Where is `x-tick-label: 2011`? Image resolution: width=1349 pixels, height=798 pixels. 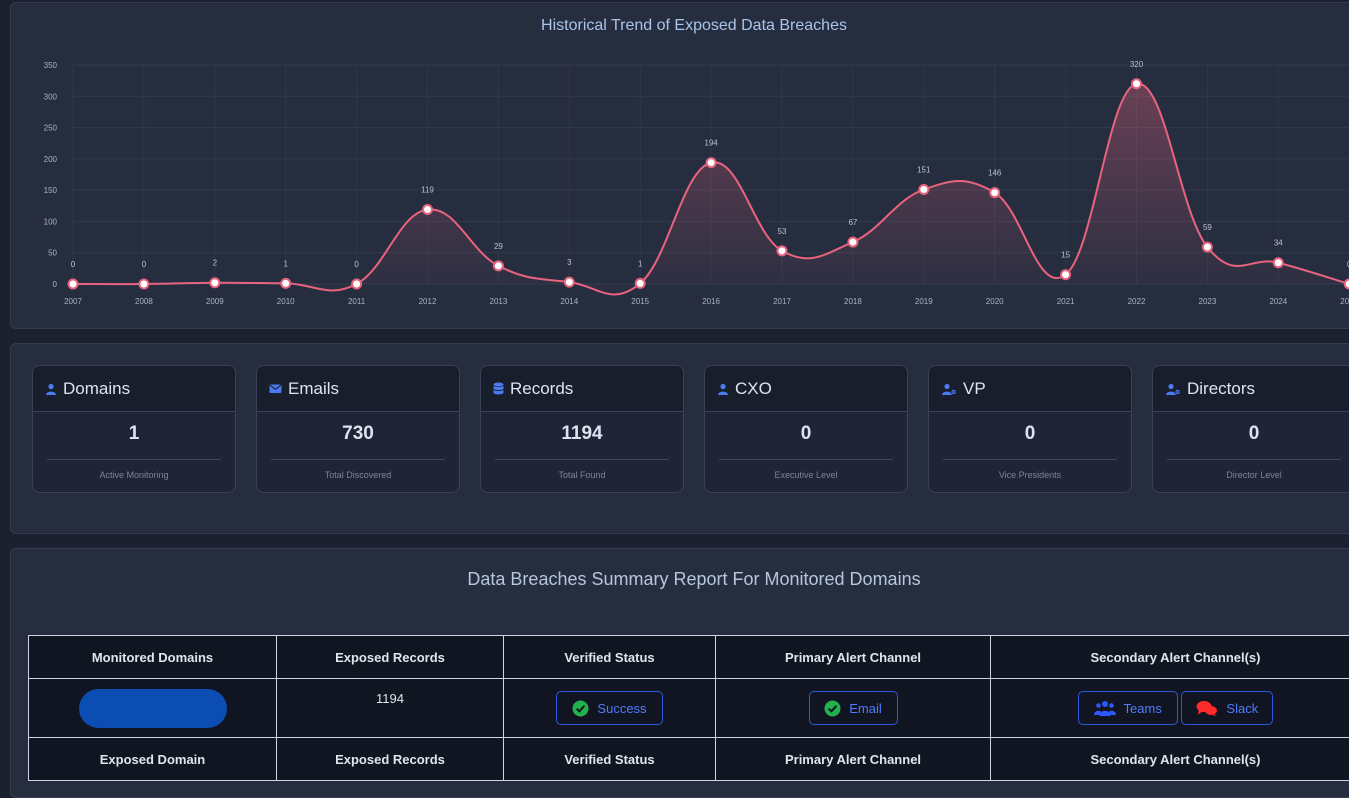 x-tick-label: 2011 is located at coordinates (357, 301).